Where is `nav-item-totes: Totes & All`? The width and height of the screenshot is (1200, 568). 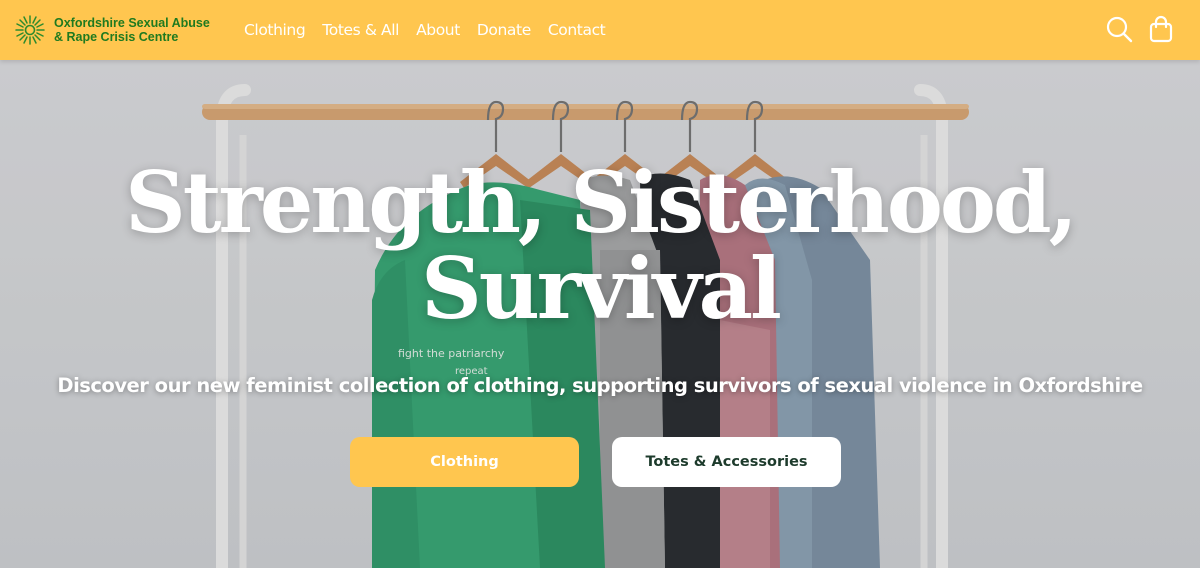
nav-item-totes: Totes & All is located at coordinates (360, 30).